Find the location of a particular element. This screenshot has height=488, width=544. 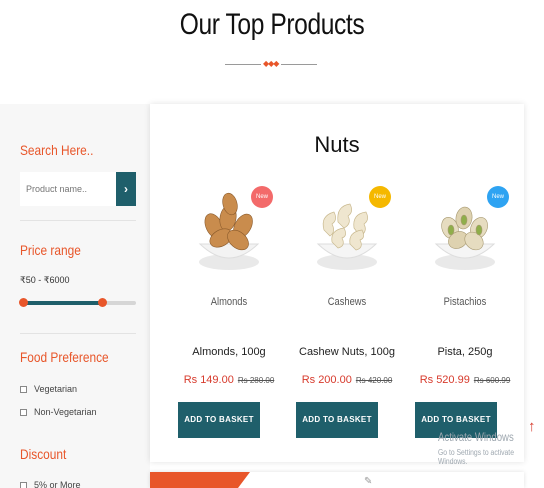

food-preference-title: Food Preference is located at coordinates (64, 357).